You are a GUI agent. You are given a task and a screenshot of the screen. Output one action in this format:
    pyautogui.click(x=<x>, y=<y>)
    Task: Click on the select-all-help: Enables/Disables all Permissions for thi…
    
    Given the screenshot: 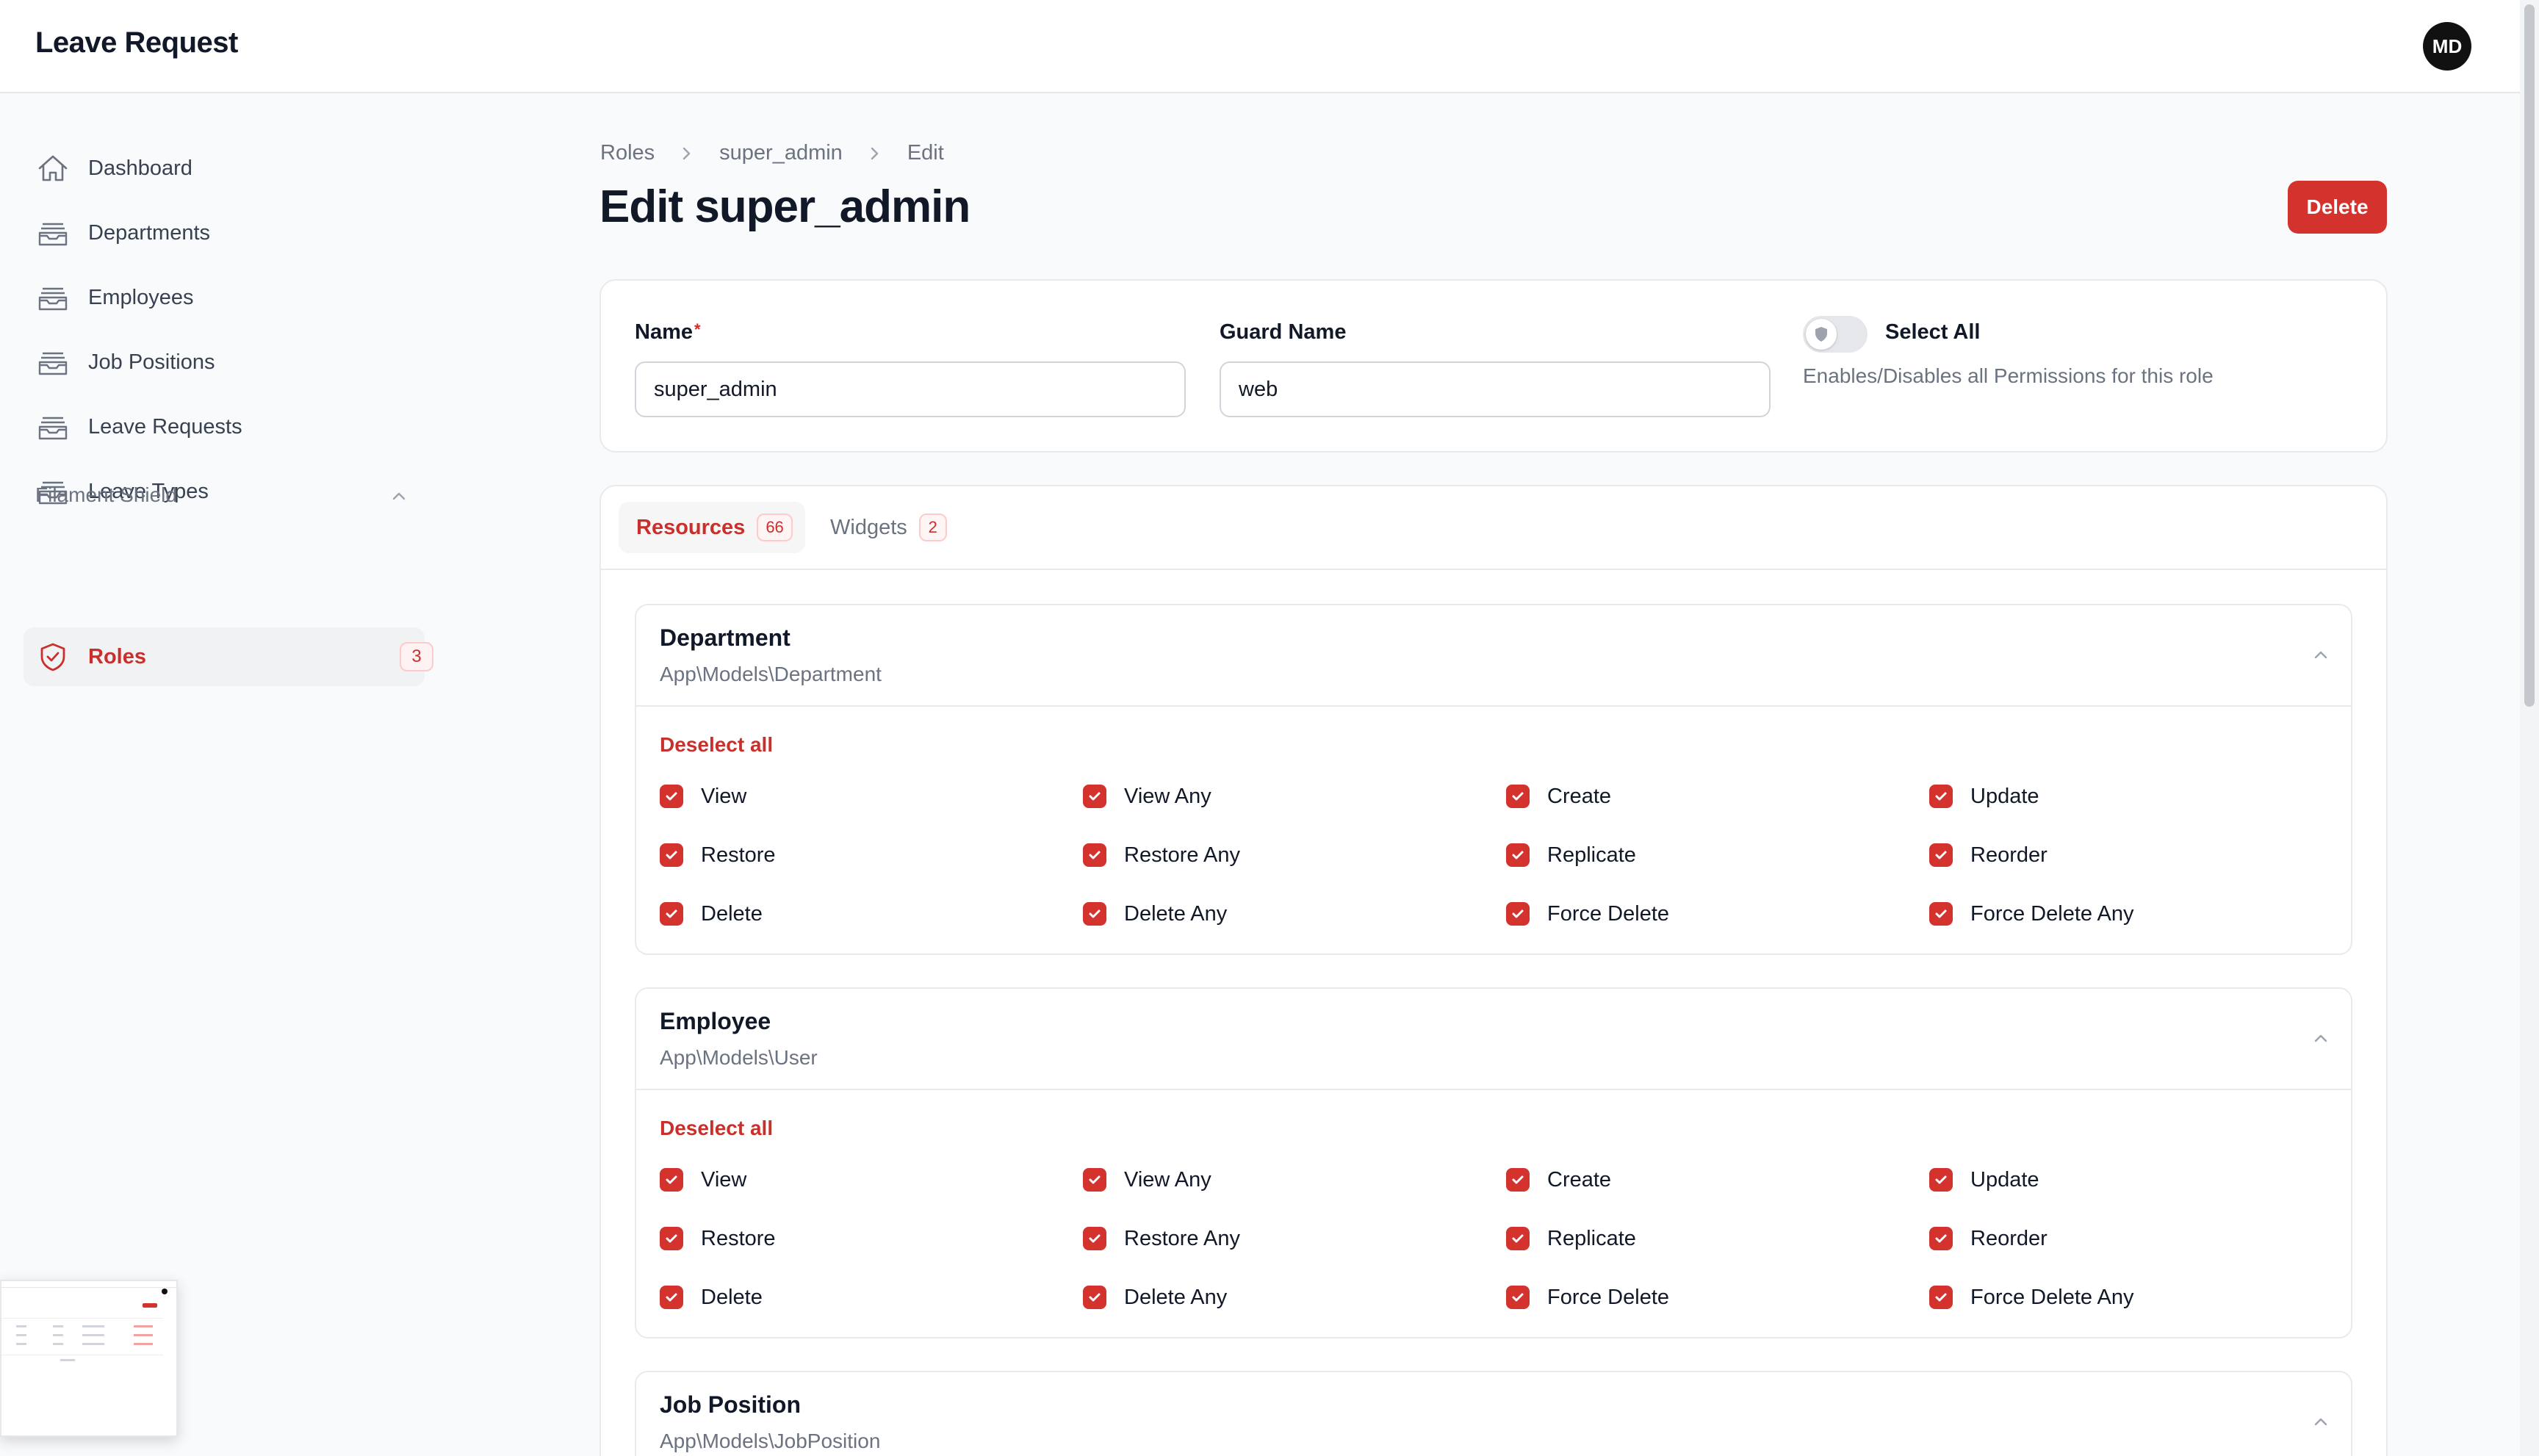 What is the action you would take?
    pyautogui.click(x=2008, y=375)
    